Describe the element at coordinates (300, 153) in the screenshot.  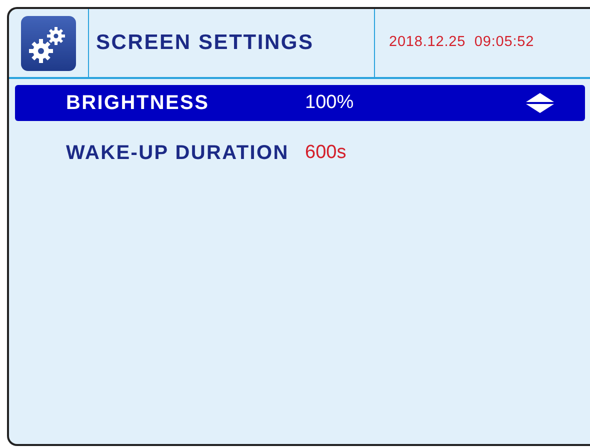
I see `setting-row: WAKE-UP DURATION 600s` at that location.